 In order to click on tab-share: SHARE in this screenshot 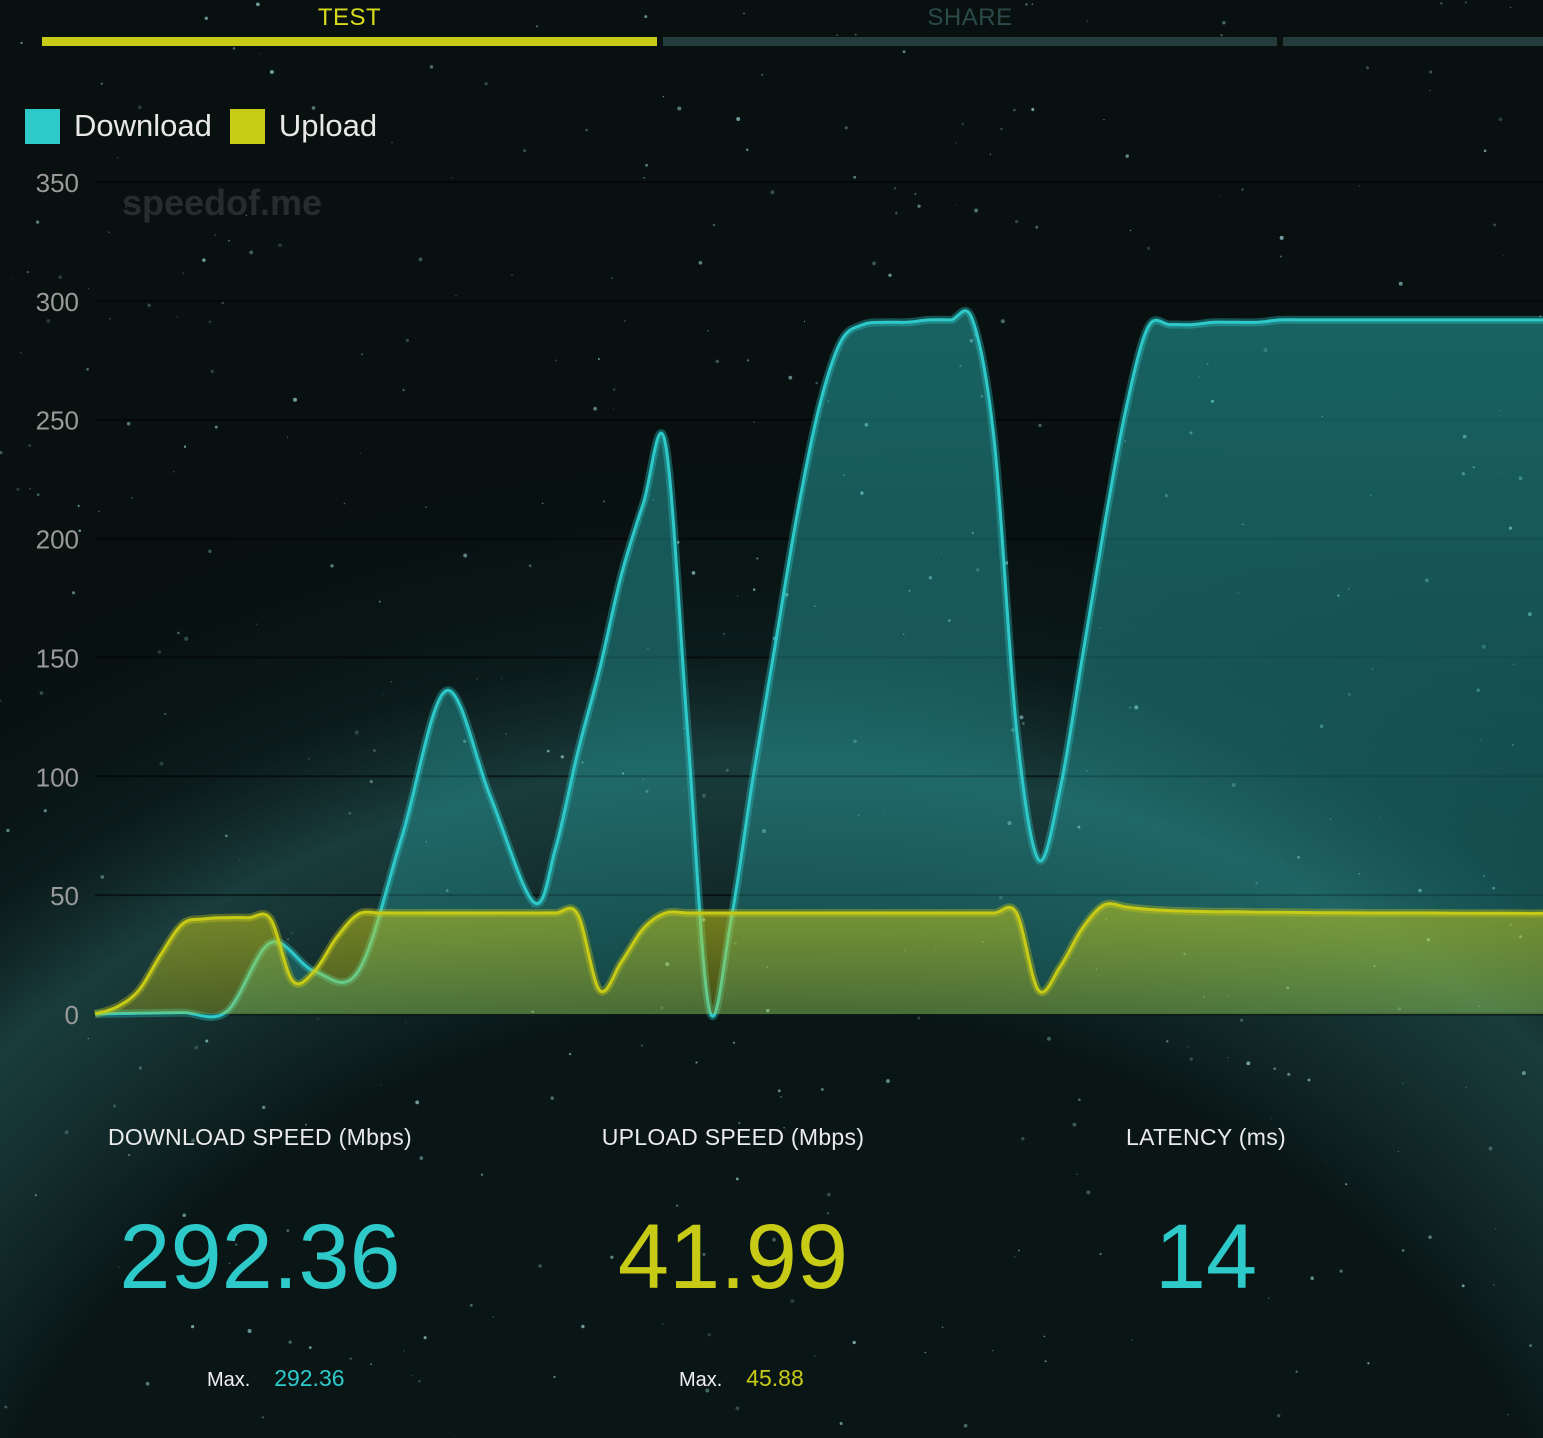, I will do `click(970, 24)`.